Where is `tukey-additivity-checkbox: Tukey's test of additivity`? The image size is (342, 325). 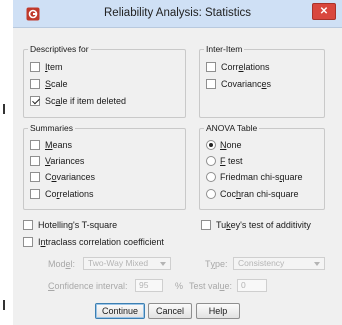
tukey-additivity-checkbox: Tukey's test of additivity is located at coordinates (256, 225).